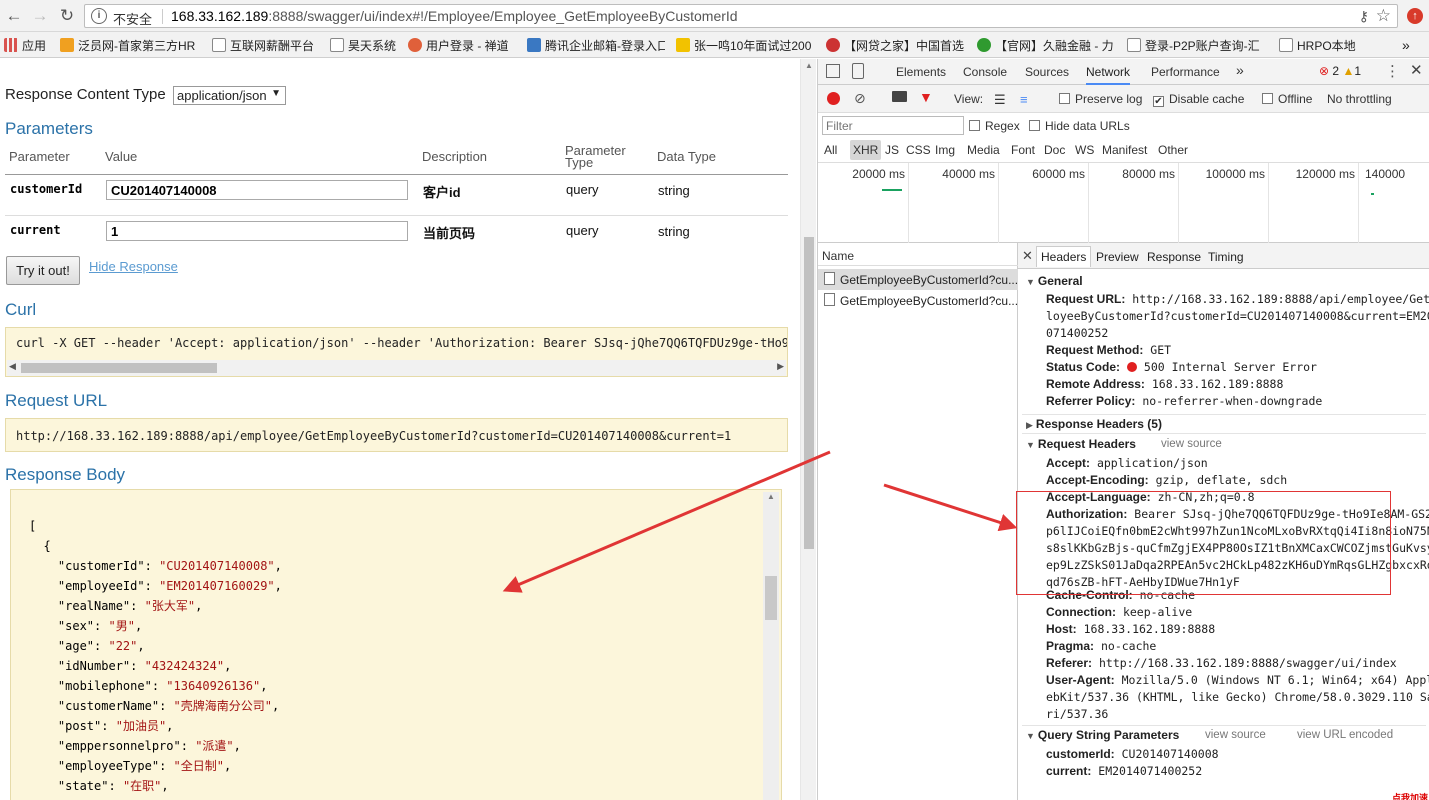  Describe the element at coordinates (950, 507) in the screenshot. I see `annotation-arrow-right` at that location.